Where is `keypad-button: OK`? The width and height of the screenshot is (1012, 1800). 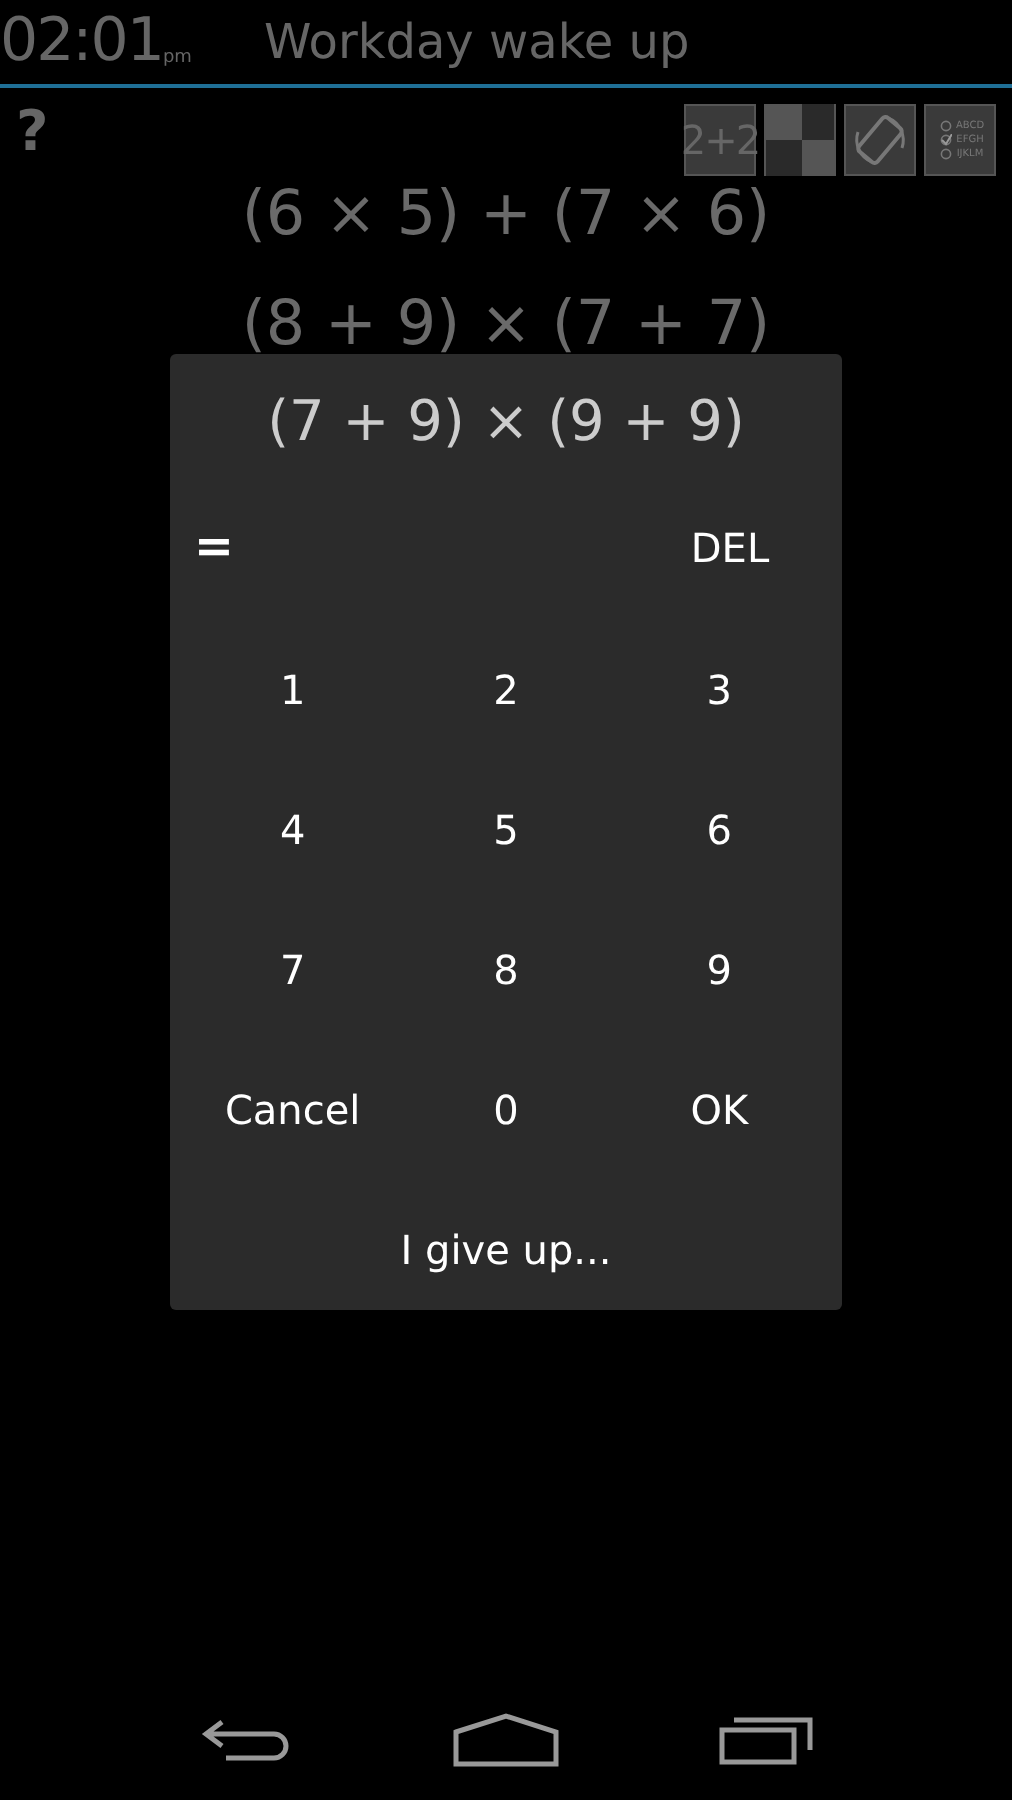
keypad-button: OK is located at coordinates (719, 1110).